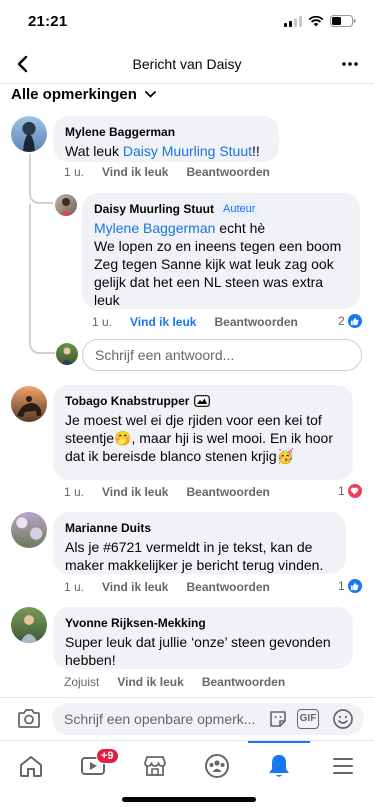 This screenshot has width=374, height=810. What do you see at coordinates (154, 228) in the screenshot?
I see `mention-link: Mylene Baggerman` at bounding box center [154, 228].